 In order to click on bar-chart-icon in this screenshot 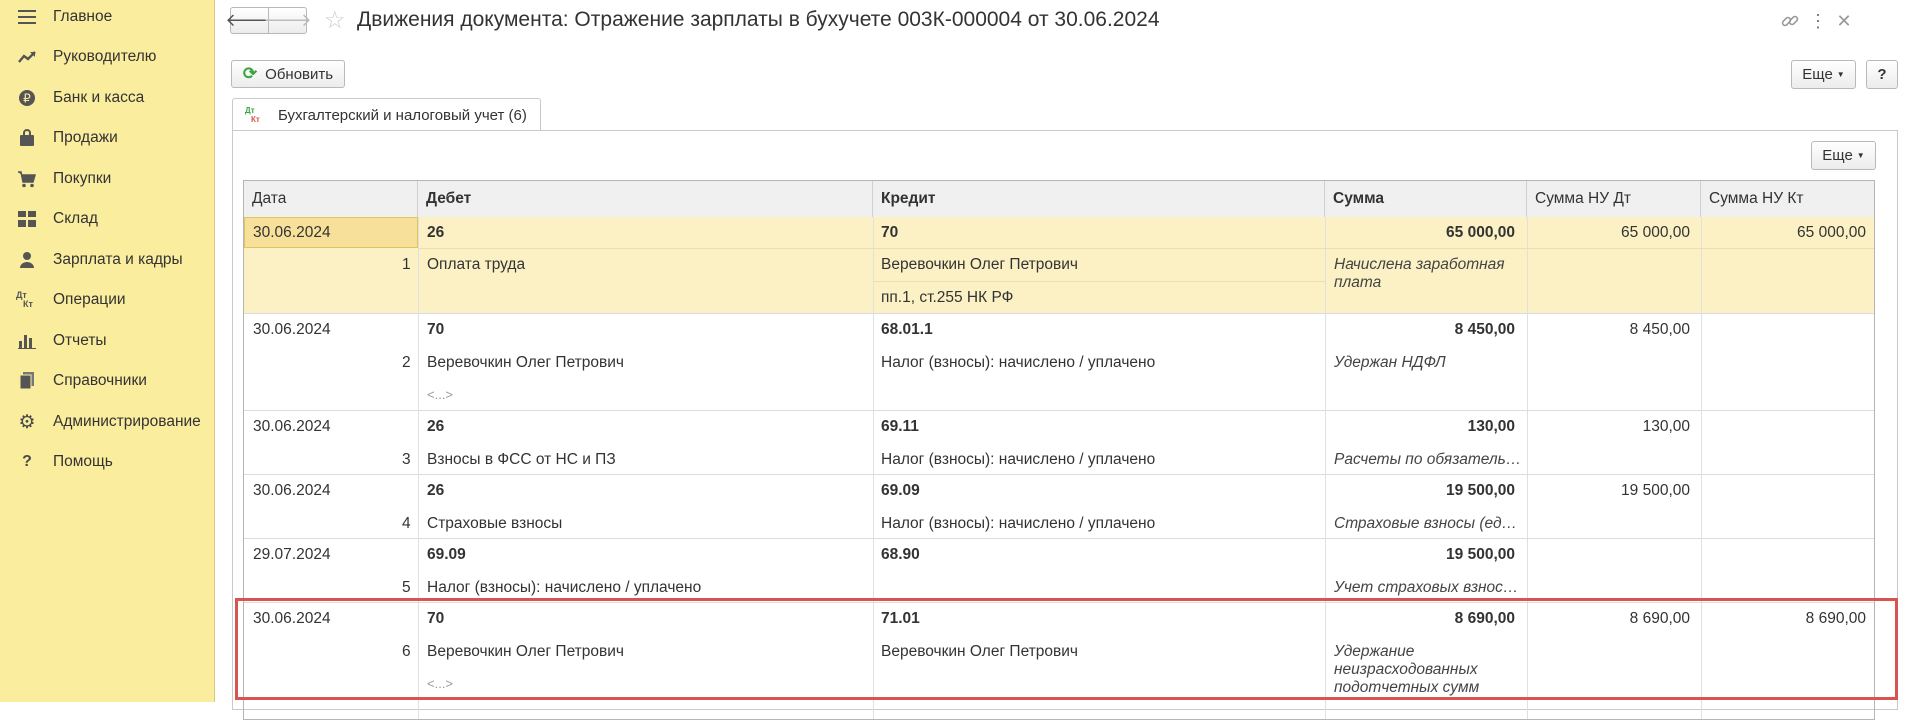, I will do `click(27, 341)`.